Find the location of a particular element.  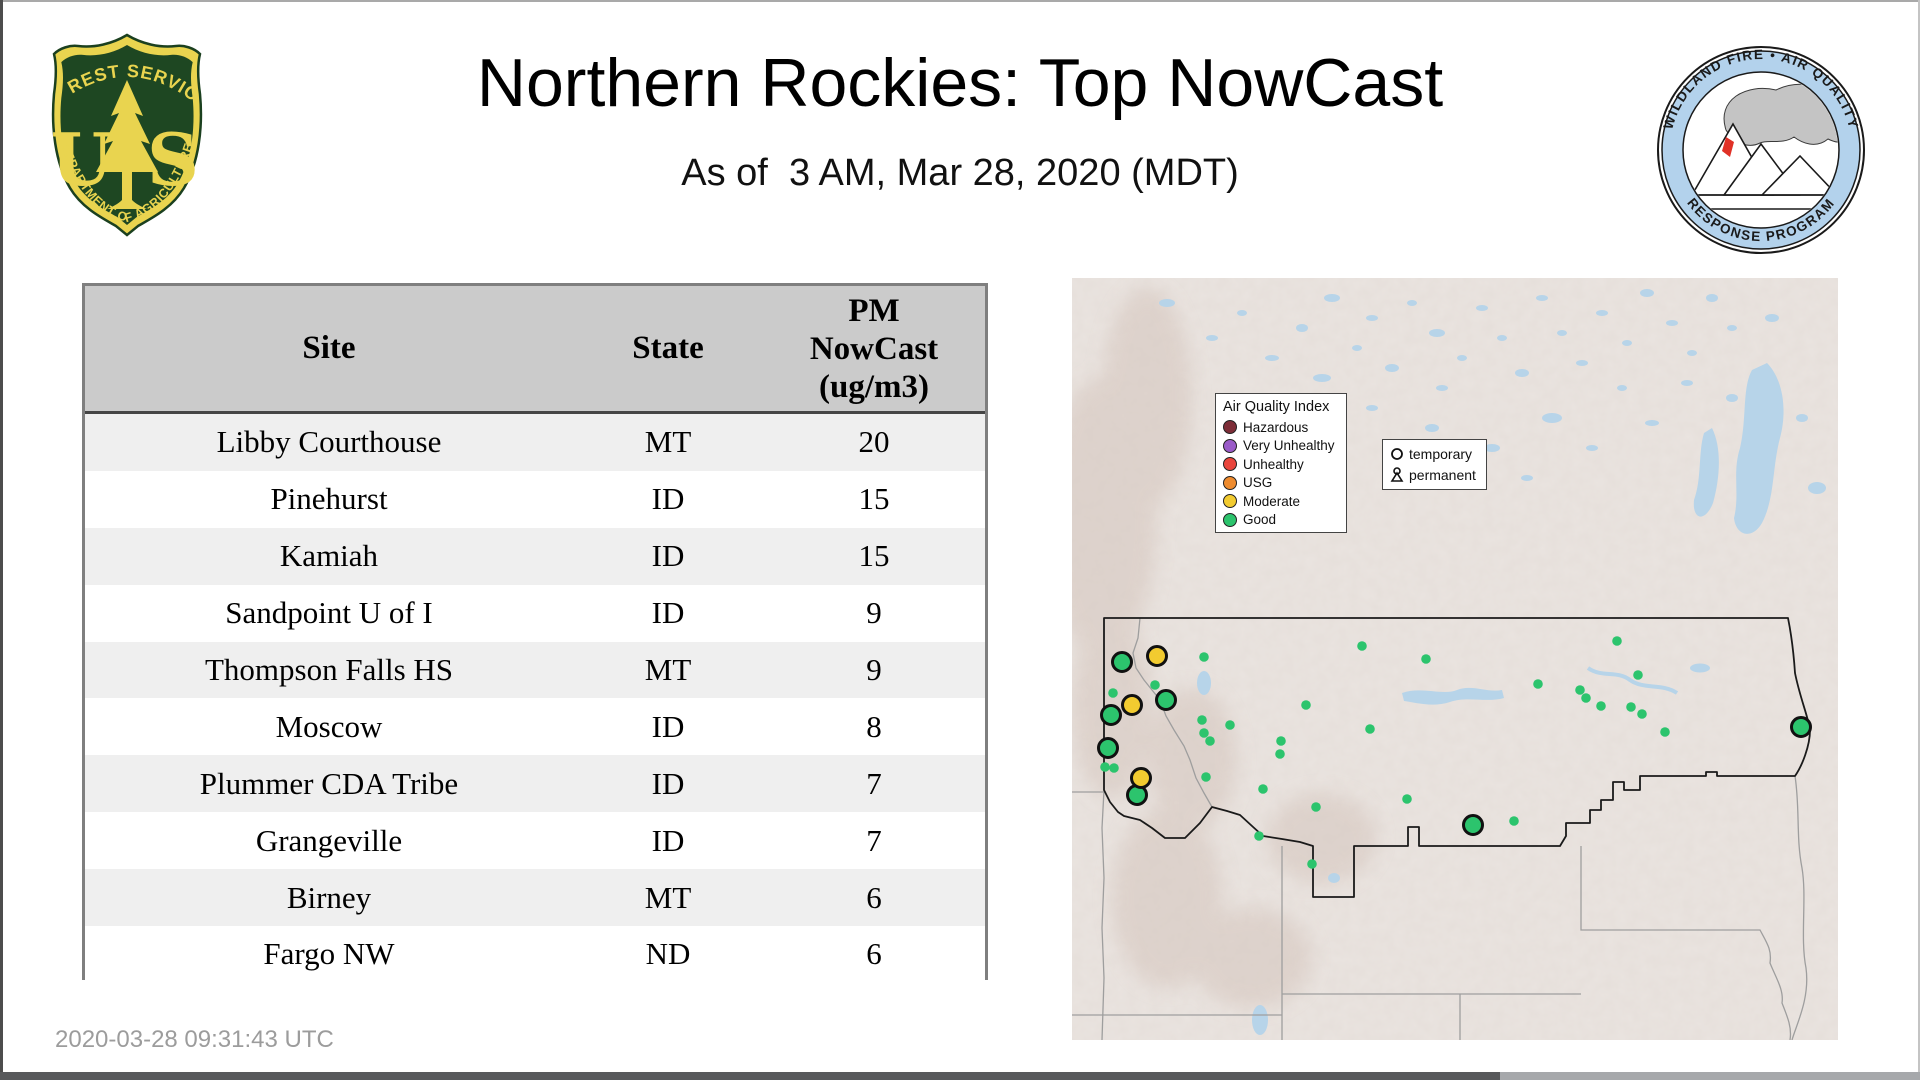

aqi-legend-item: Unhealthy is located at coordinates (1281, 464).